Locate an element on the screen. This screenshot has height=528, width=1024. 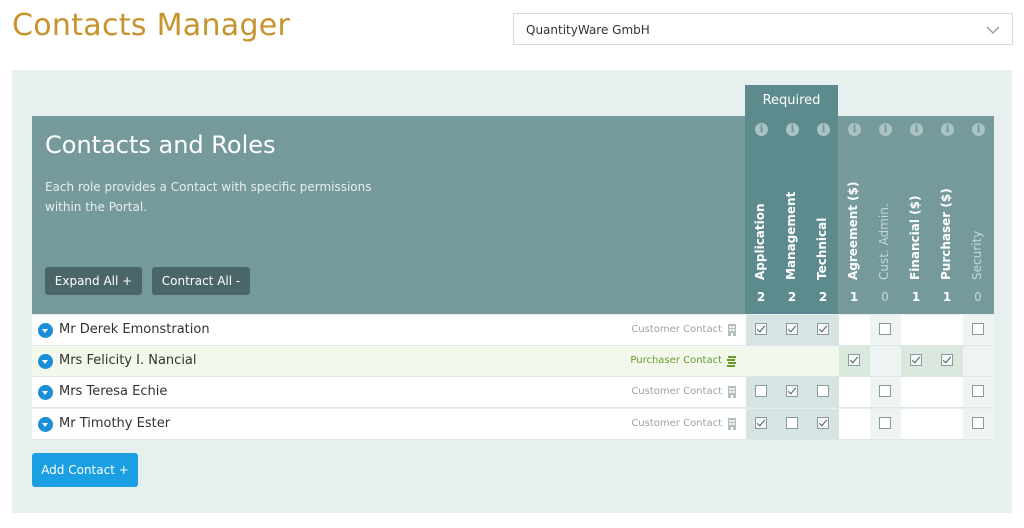
company-select-value: QuantityWare GmbH is located at coordinates (588, 30).